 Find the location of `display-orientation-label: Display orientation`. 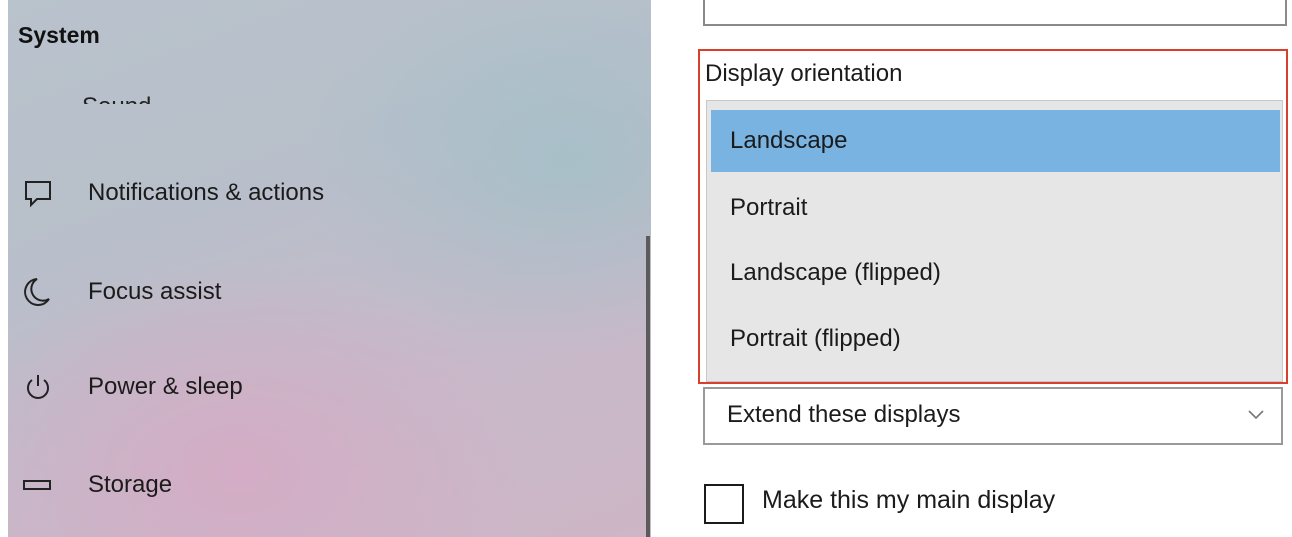

display-orientation-label: Display orientation is located at coordinates (804, 73).